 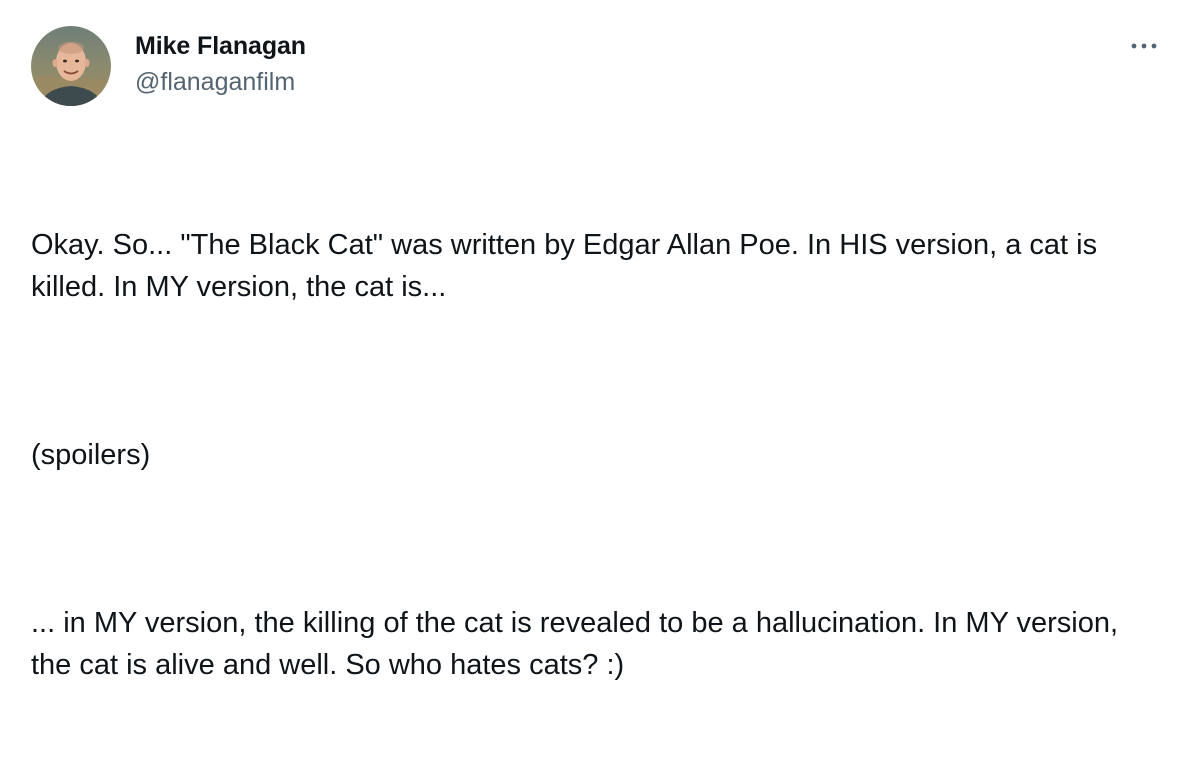 I want to click on author-handle: @flanaganfilm, so click(x=220, y=82).